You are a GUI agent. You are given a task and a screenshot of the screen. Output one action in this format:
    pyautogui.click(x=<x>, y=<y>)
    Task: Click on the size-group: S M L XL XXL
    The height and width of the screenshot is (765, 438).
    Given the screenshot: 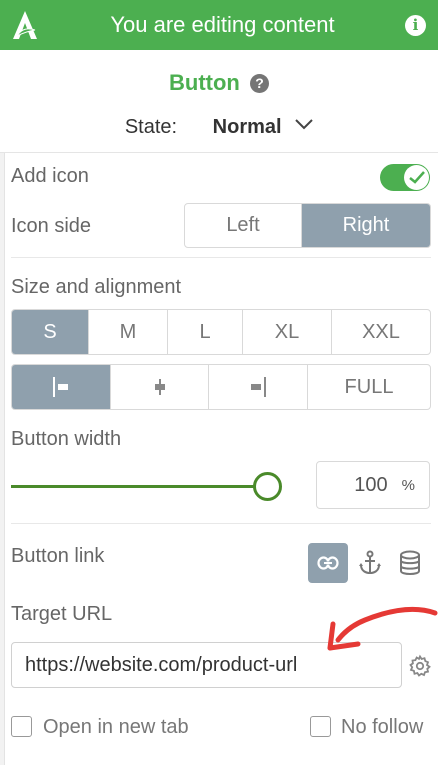 What is the action you would take?
    pyautogui.click(x=221, y=332)
    